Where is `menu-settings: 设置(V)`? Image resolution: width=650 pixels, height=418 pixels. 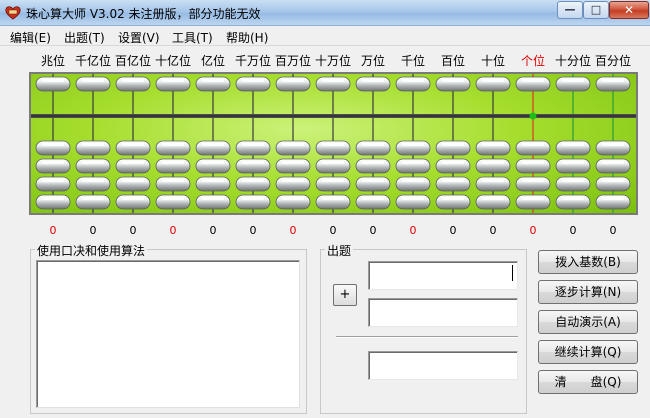 menu-settings: 设置(V) is located at coordinates (139, 37).